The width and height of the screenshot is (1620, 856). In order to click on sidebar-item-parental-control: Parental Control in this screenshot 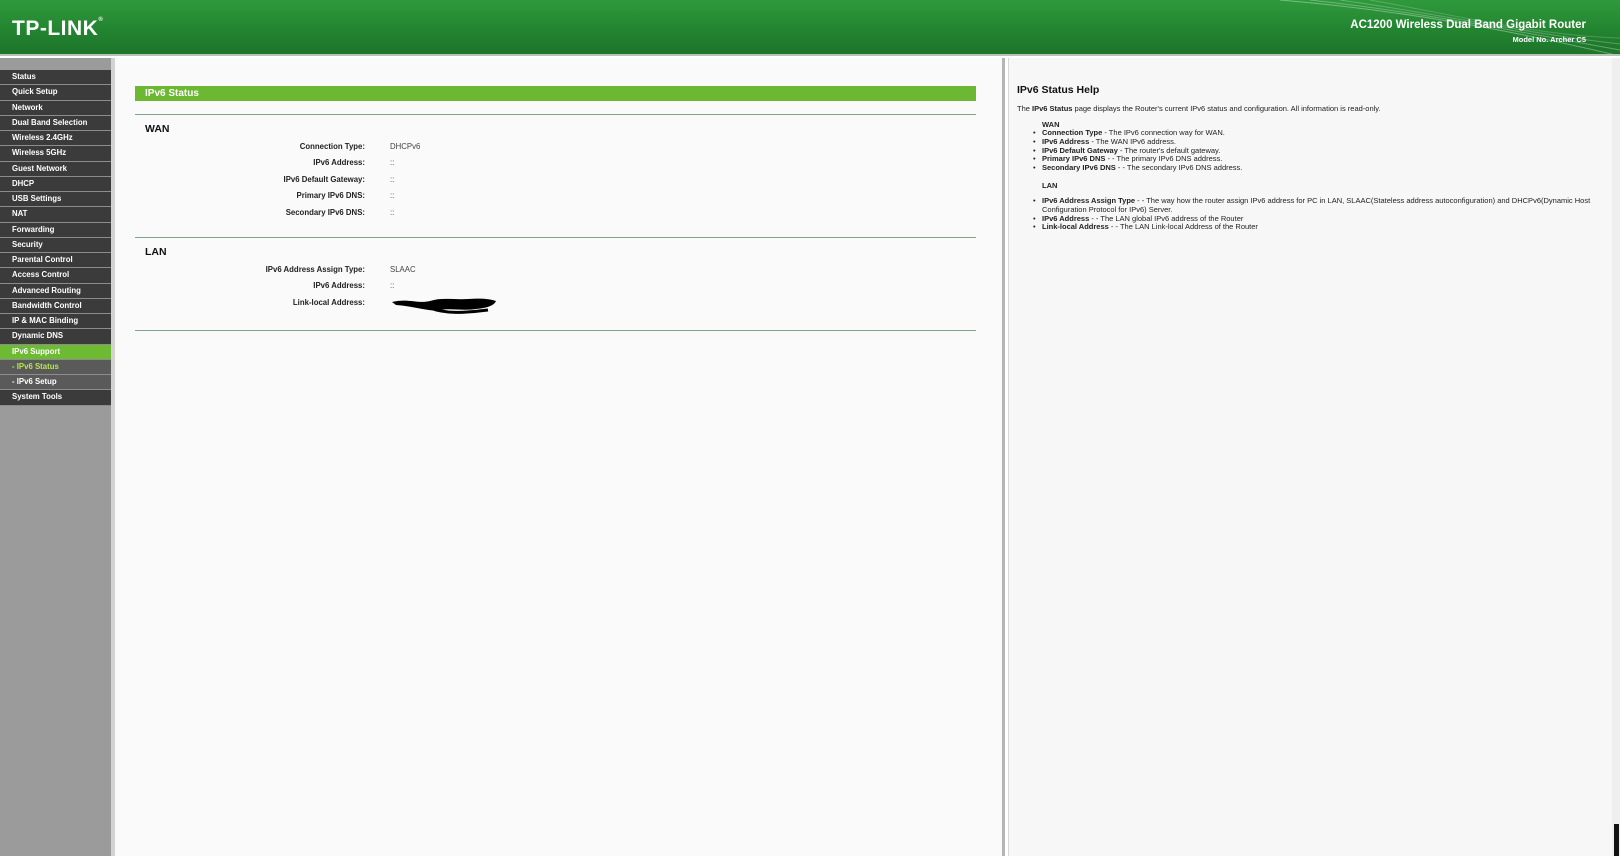, I will do `click(55, 261)`.